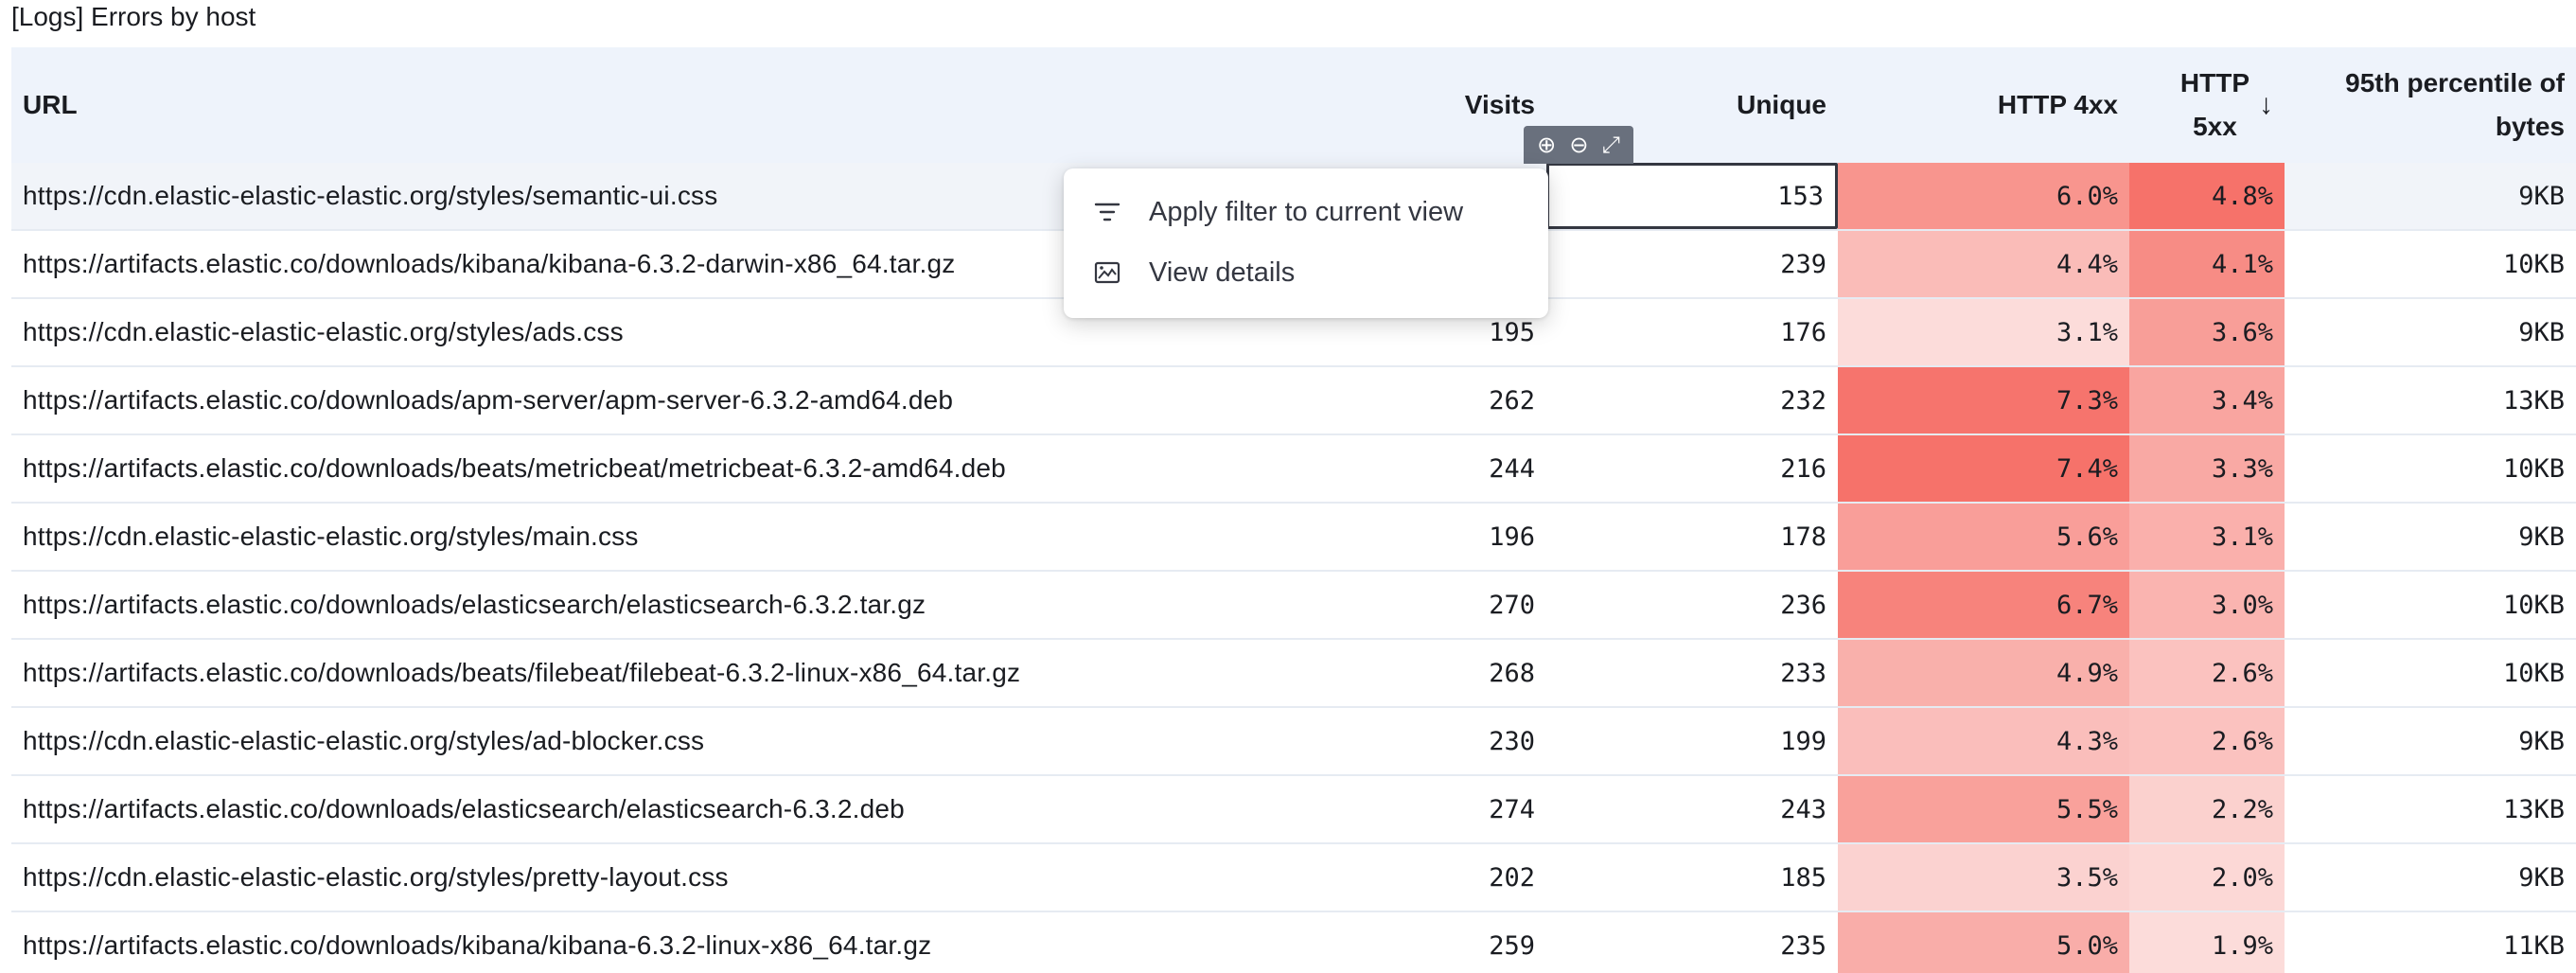  Describe the element at coordinates (1692, 400) in the screenshot. I see `cell-unique: 232` at that location.